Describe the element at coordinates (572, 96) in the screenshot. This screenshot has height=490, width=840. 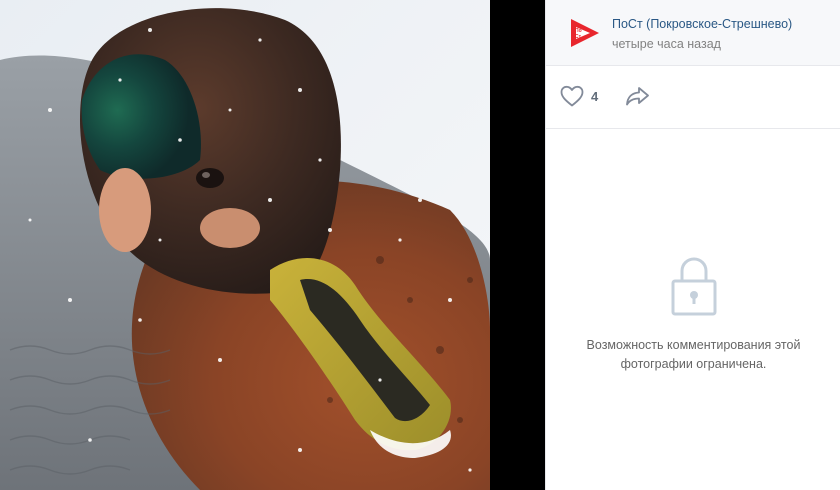
I see `heart-icon` at that location.